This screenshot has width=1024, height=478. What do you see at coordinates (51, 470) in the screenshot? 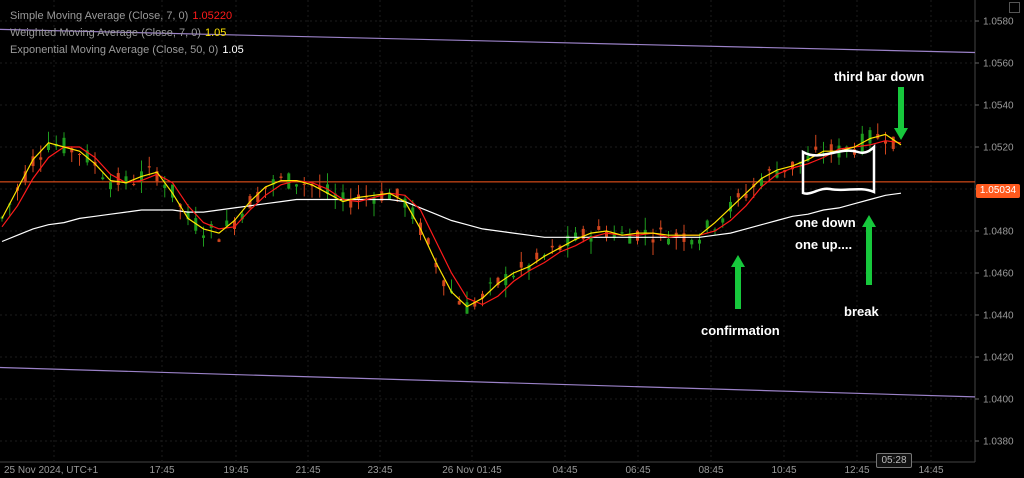
I see `x-tick-label: 25 Nov 2024, UTC+1` at bounding box center [51, 470].